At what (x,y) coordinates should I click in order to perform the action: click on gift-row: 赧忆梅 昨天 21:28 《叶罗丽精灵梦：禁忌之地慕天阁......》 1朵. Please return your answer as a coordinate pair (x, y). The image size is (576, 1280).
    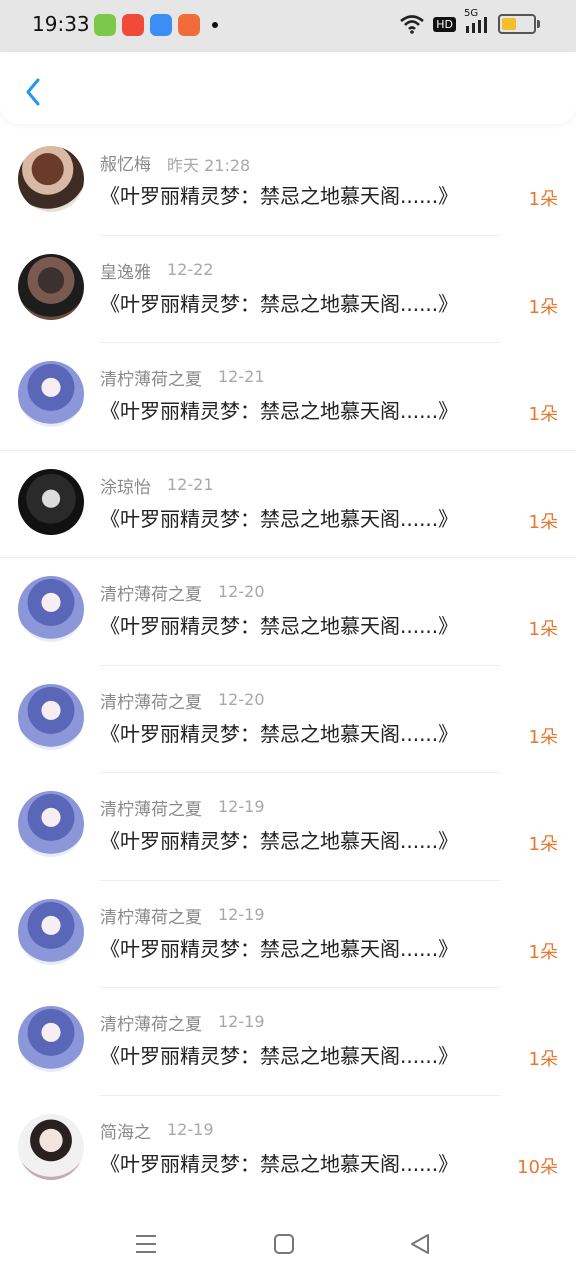
    Looking at the image, I should click on (288, 182).